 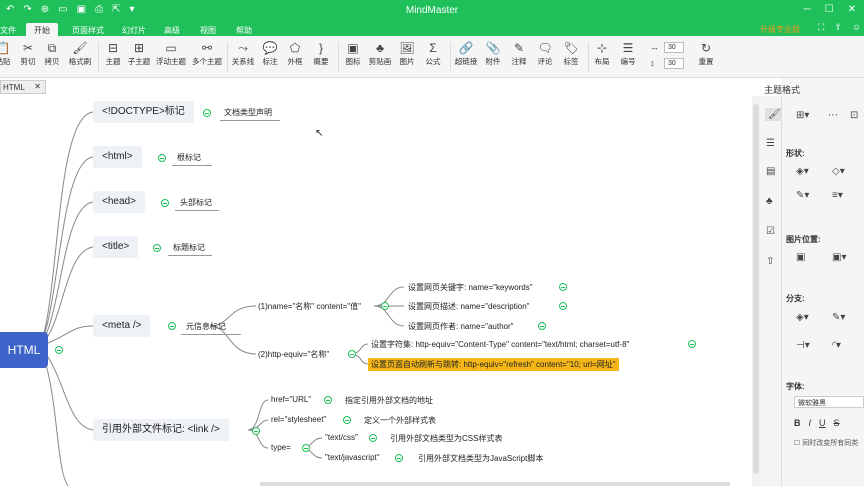 What do you see at coordinates (774, 114) in the screenshot?
I see `topic-format-icon: 🖌` at bounding box center [774, 114].